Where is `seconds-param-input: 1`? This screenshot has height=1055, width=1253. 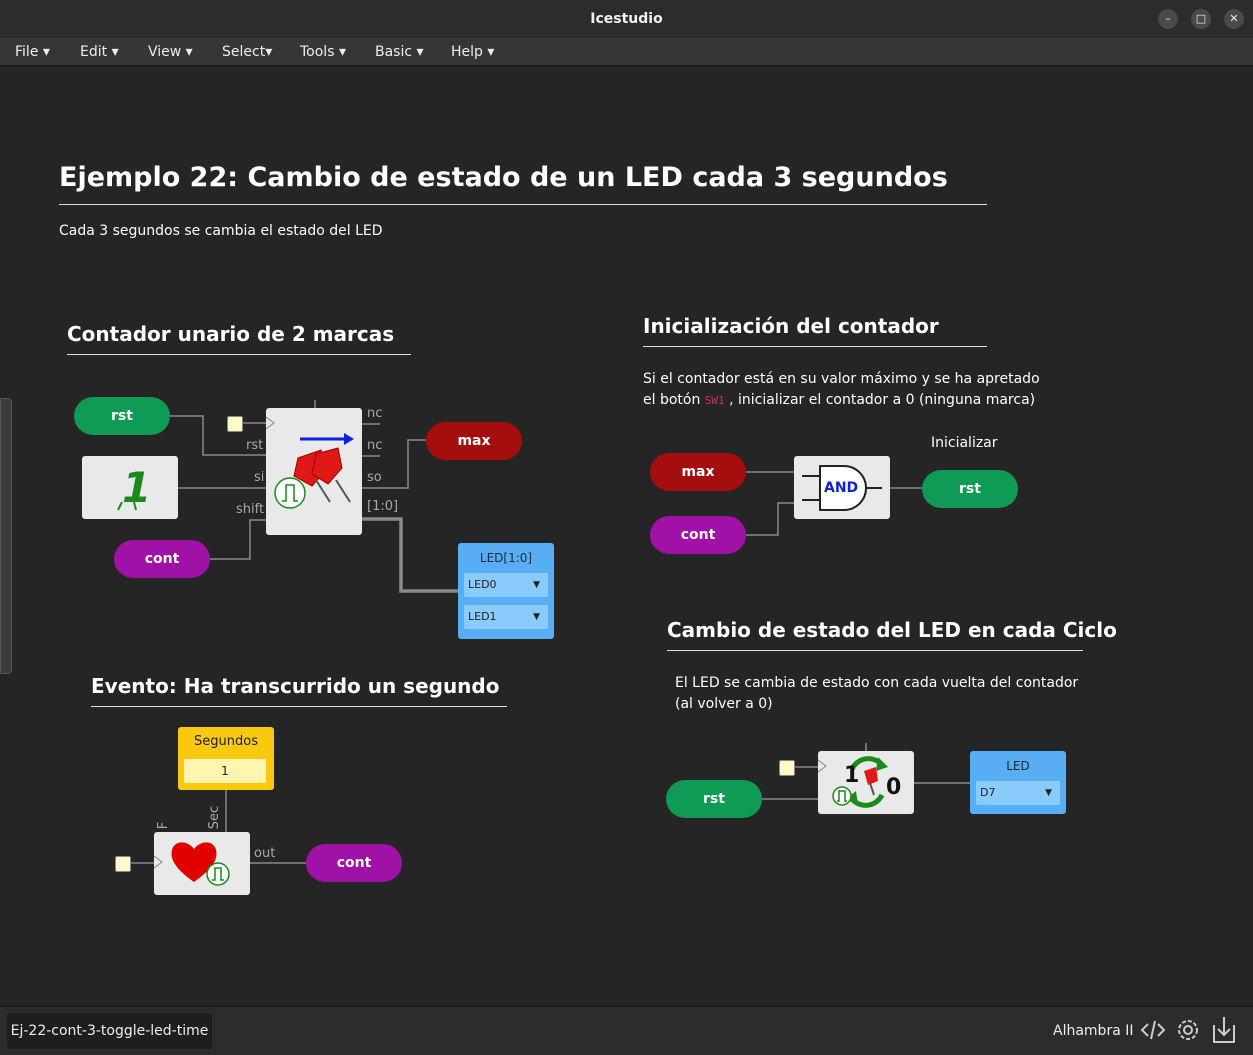 seconds-param-input: 1 is located at coordinates (225, 771).